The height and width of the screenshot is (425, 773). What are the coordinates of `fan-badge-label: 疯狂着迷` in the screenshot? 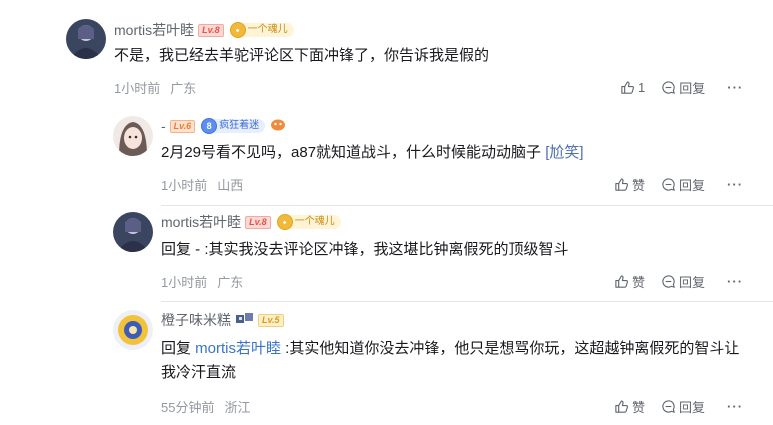 It's located at (237, 126).